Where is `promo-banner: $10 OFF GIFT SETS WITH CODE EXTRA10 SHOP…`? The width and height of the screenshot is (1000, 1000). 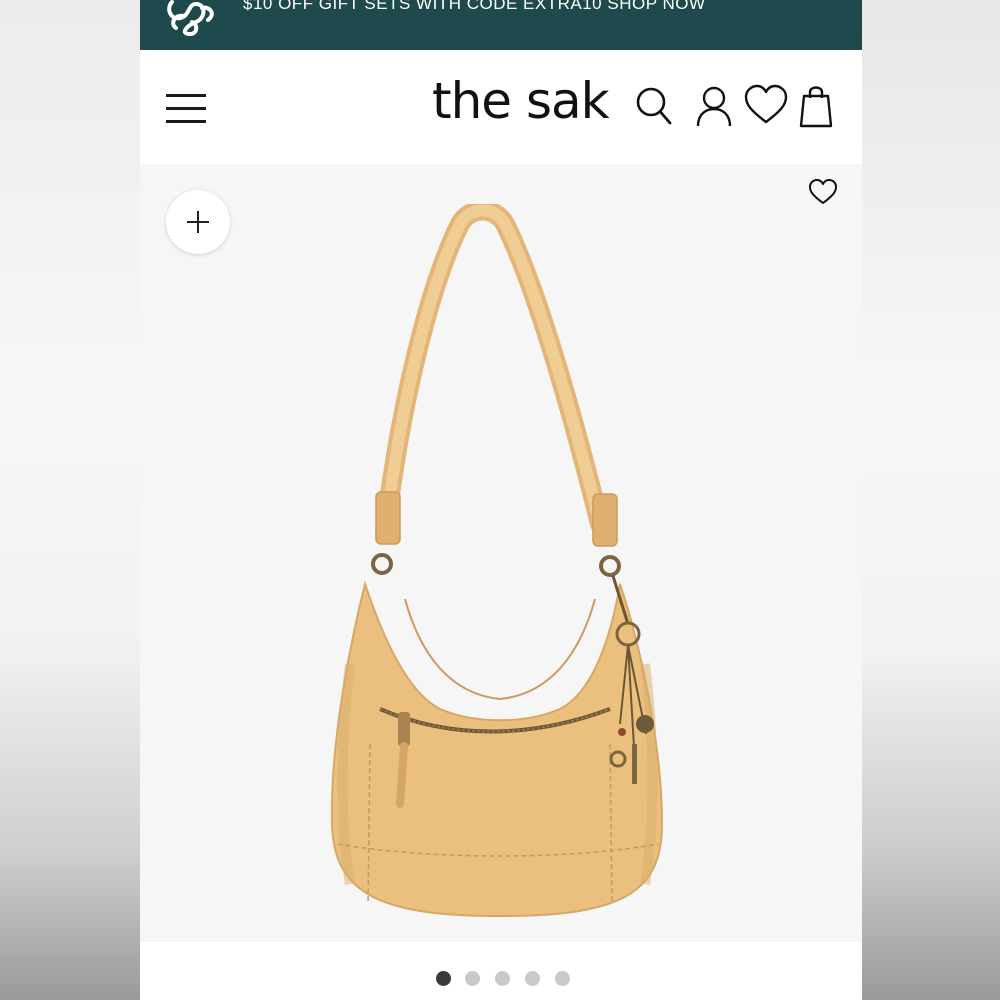
promo-banner: $10 OFF GIFT SETS WITH CODE EXTRA10 SHOP… is located at coordinates (501, 25).